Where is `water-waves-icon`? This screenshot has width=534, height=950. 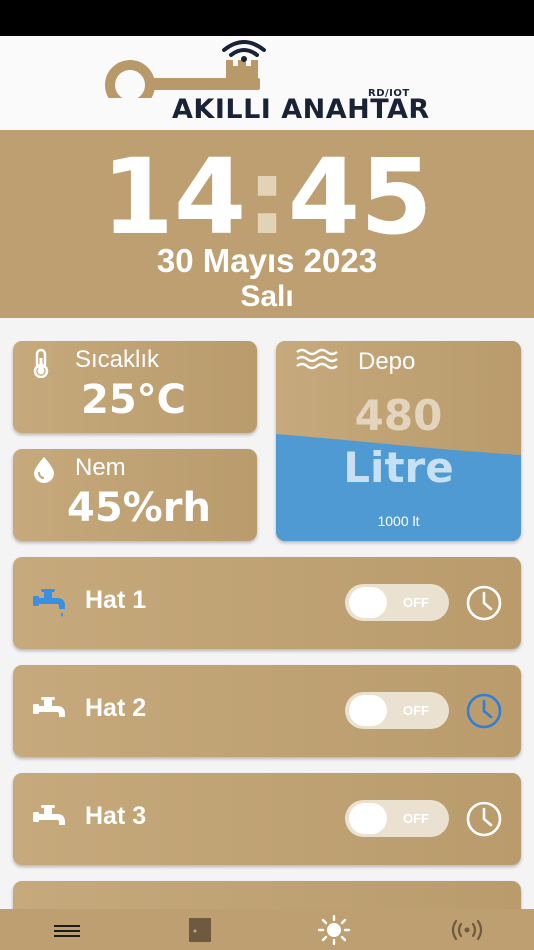
water-waves-icon is located at coordinates (317, 359).